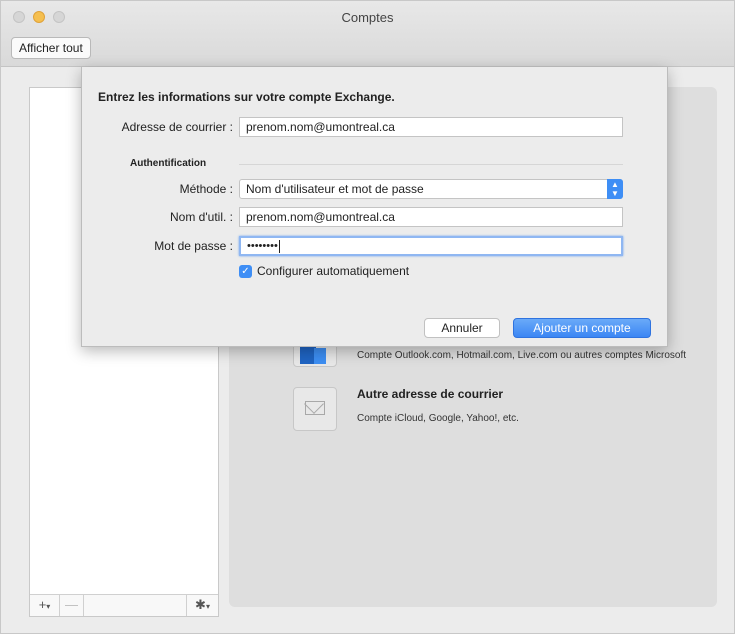 The height and width of the screenshot is (634, 735). What do you see at coordinates (45, 605) in the screenshot?
I see `add-account-menu-button: +▾` at bounding box center [45, 605].